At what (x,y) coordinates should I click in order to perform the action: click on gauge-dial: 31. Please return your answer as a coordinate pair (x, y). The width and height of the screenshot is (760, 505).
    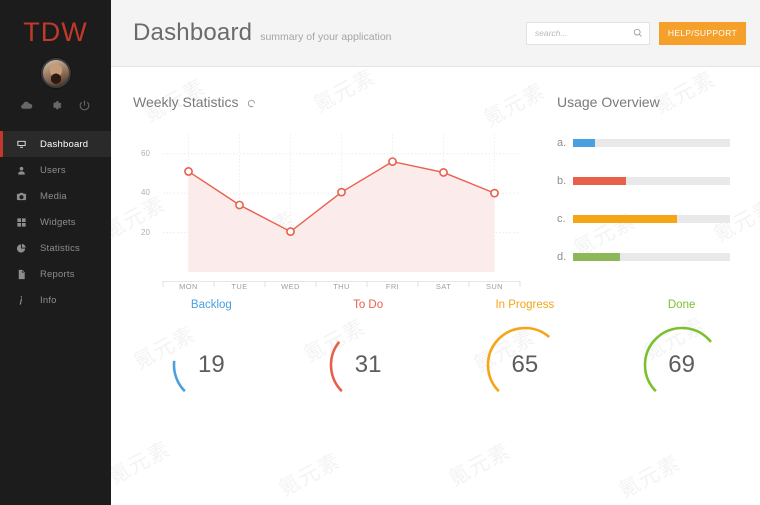
    Looking at the image, I should click on (368, 365).